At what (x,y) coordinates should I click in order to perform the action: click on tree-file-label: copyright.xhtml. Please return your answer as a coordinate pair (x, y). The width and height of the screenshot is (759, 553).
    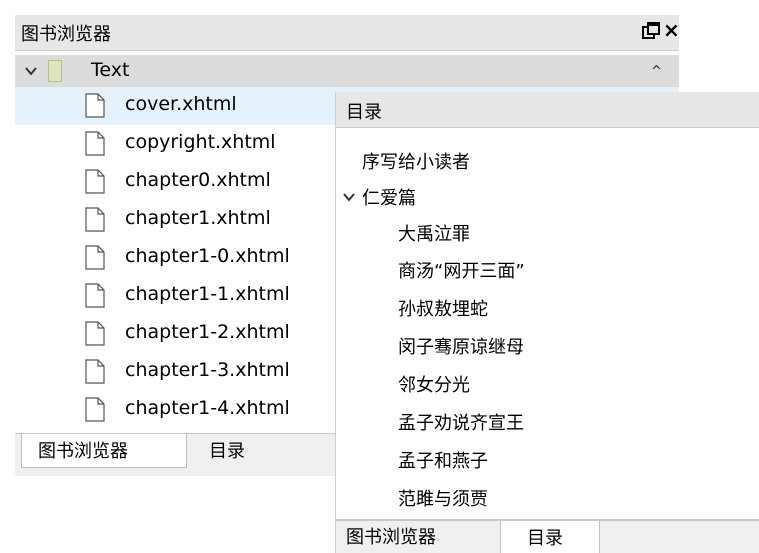
    Looking at the image, I should click on (200, 142).